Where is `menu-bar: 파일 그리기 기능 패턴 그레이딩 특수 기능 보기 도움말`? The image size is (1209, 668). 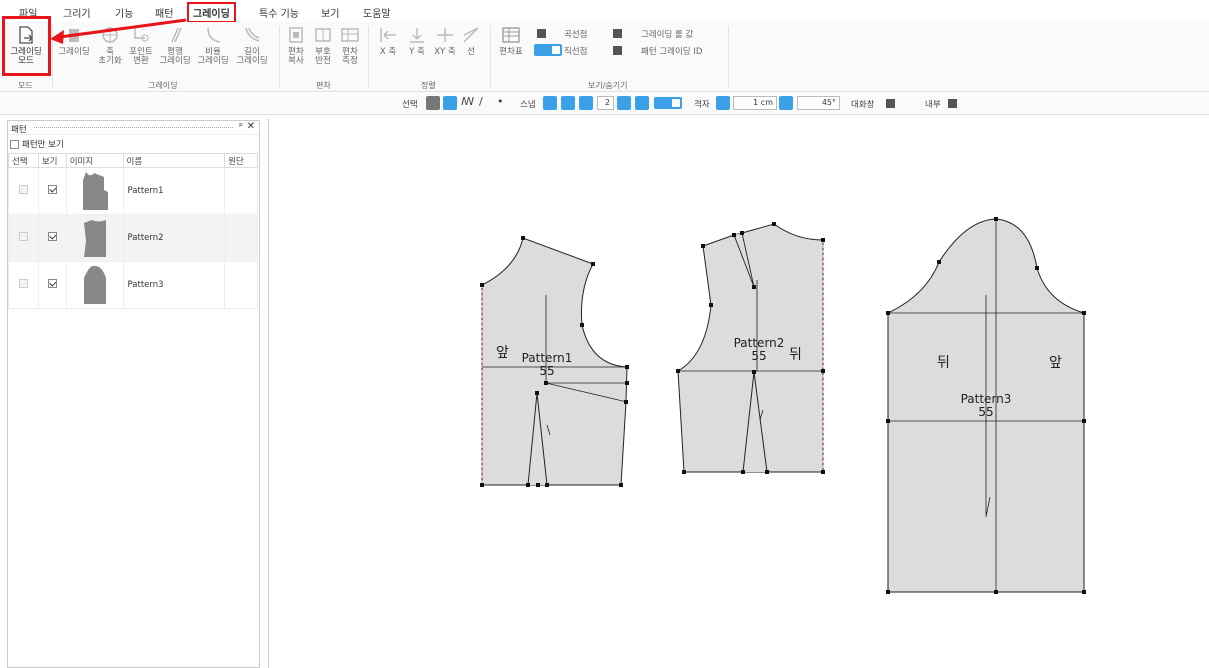
menu-bar: 파일 그리기 기능 패턴 그레이딩 특수 기능 보기 도움말 is located at coordinates (604, 11).